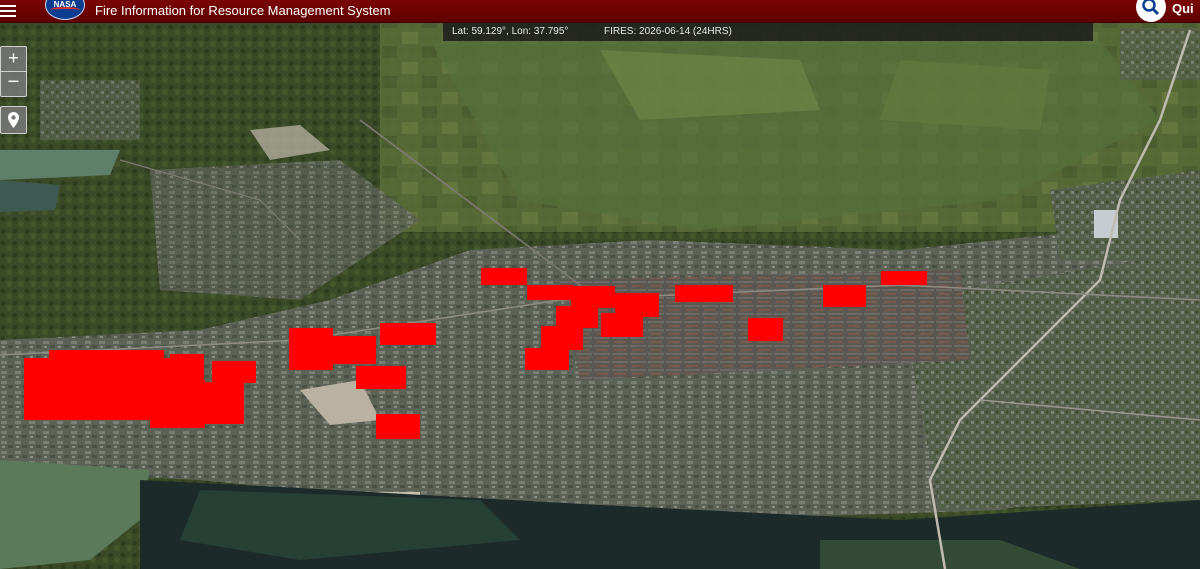 This screenshot has height=569, width=1200. I want to click on nasa-logo: NASA, so click(65, 10).